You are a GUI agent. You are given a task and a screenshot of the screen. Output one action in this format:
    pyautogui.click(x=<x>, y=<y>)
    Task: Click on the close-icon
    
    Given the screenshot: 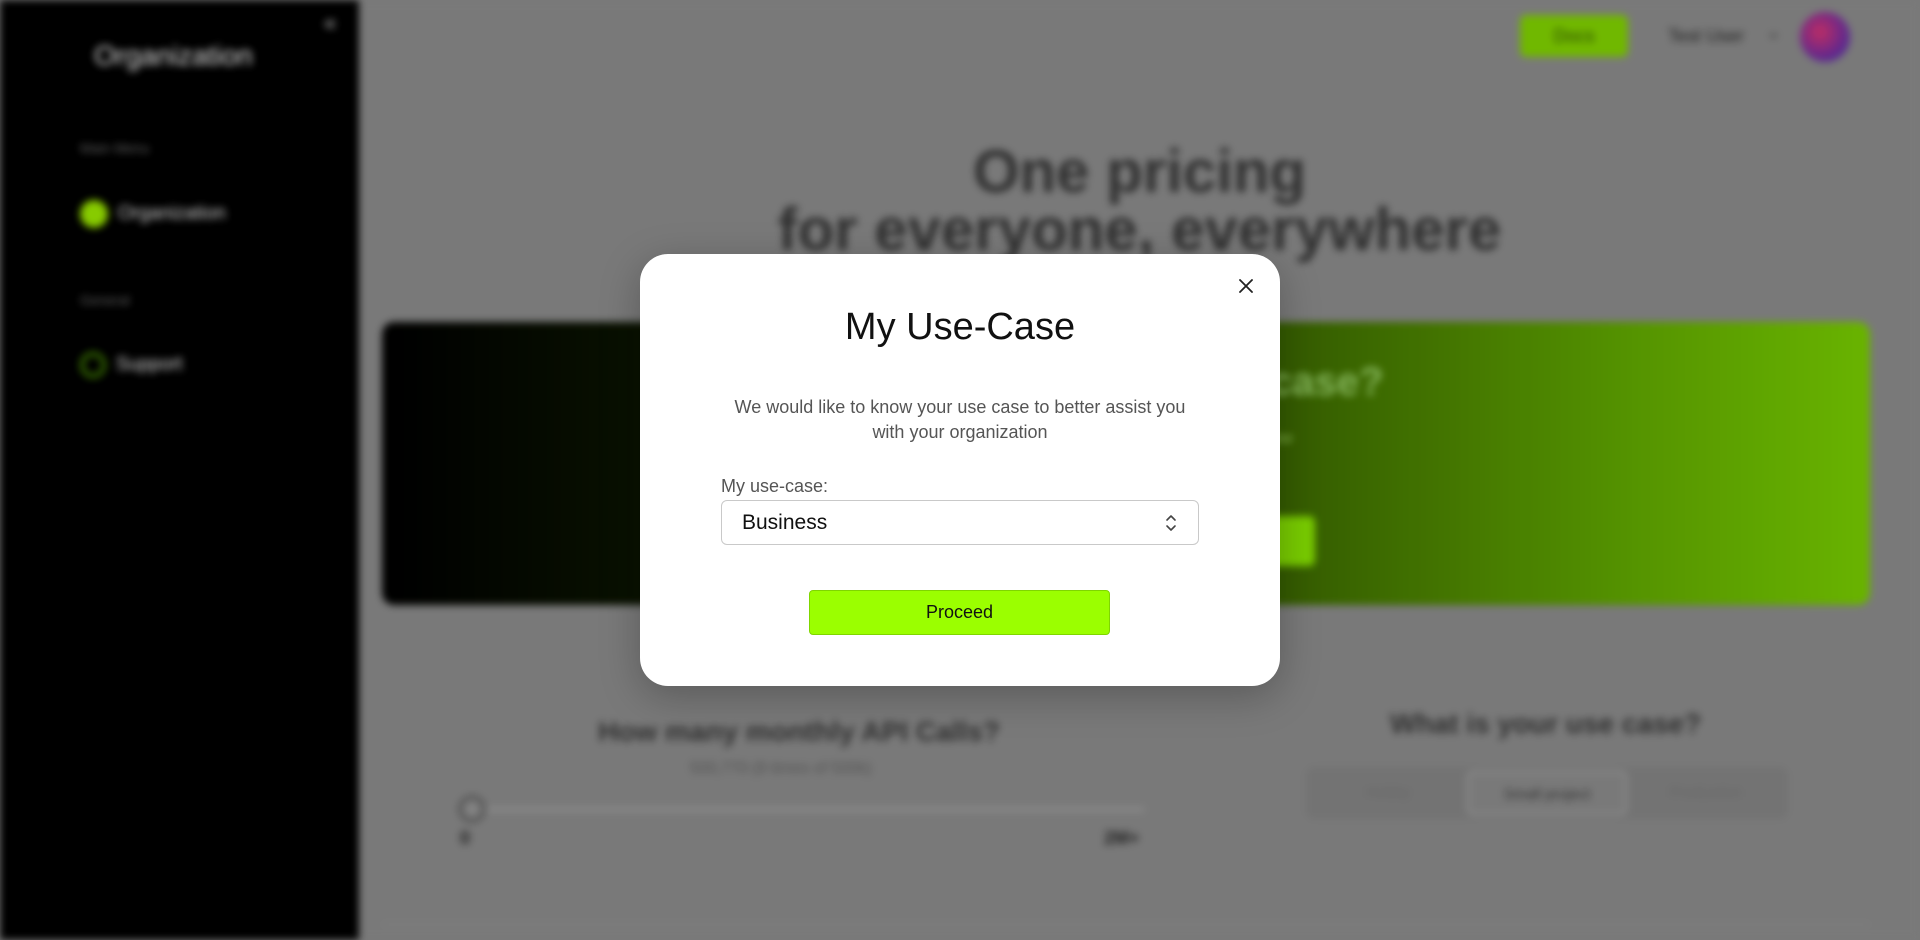 What is the action you would take?
    pyautogui.click(x=1246, y=286)
    